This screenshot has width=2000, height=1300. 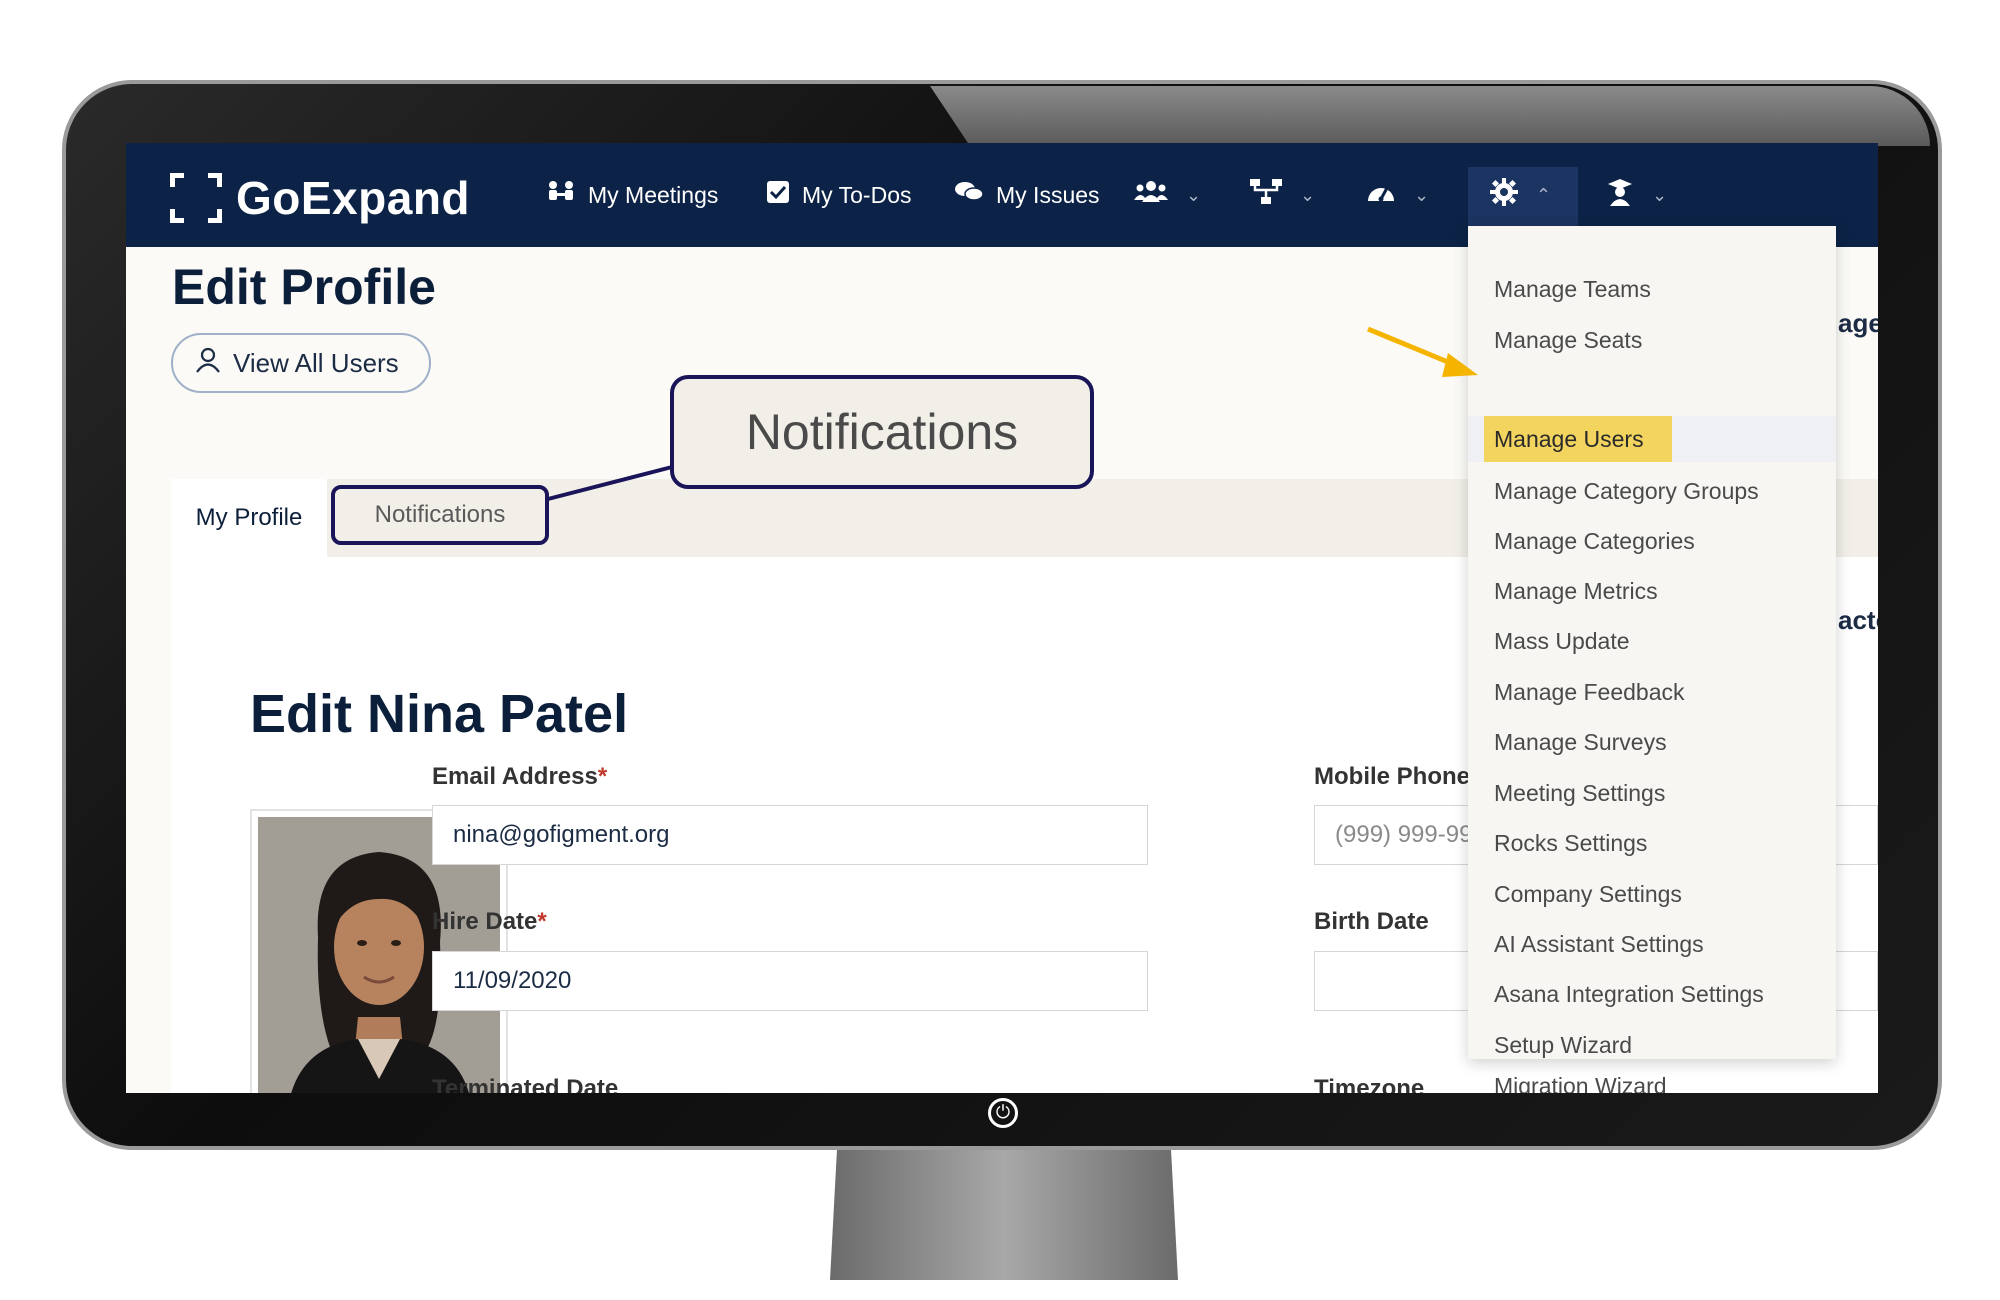 What do you see at coordinates (489, 921) in the screenshot?
I see `hire-date-label: Hire Date*` at bounding box center [489, 921].